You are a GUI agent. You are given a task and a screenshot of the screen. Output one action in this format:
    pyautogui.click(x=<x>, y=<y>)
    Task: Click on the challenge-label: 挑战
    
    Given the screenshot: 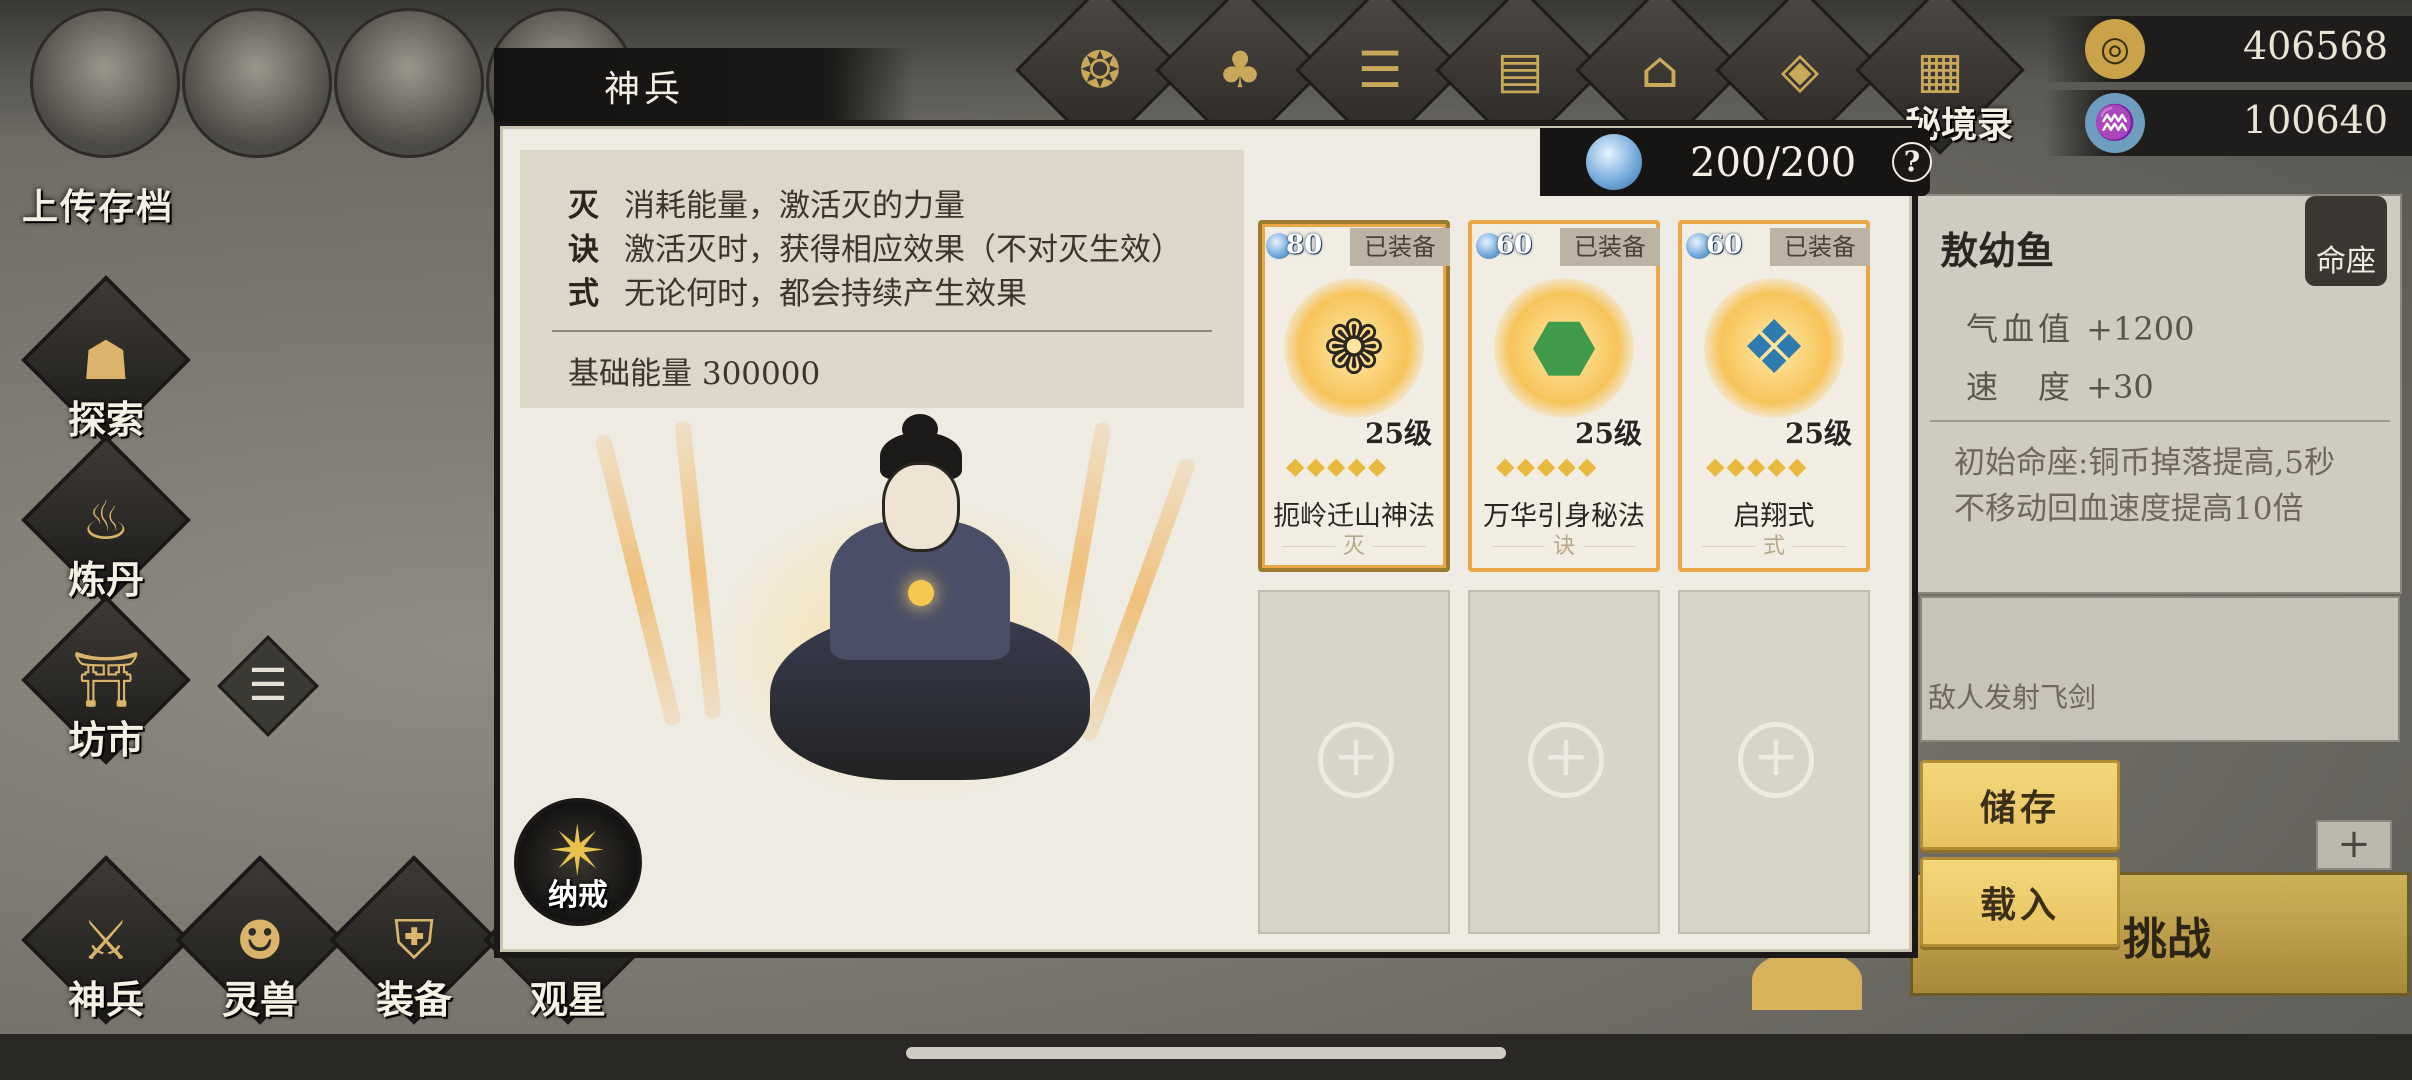 What is the action you would take?
    pyautogui.click(x=2167, y=939)
    